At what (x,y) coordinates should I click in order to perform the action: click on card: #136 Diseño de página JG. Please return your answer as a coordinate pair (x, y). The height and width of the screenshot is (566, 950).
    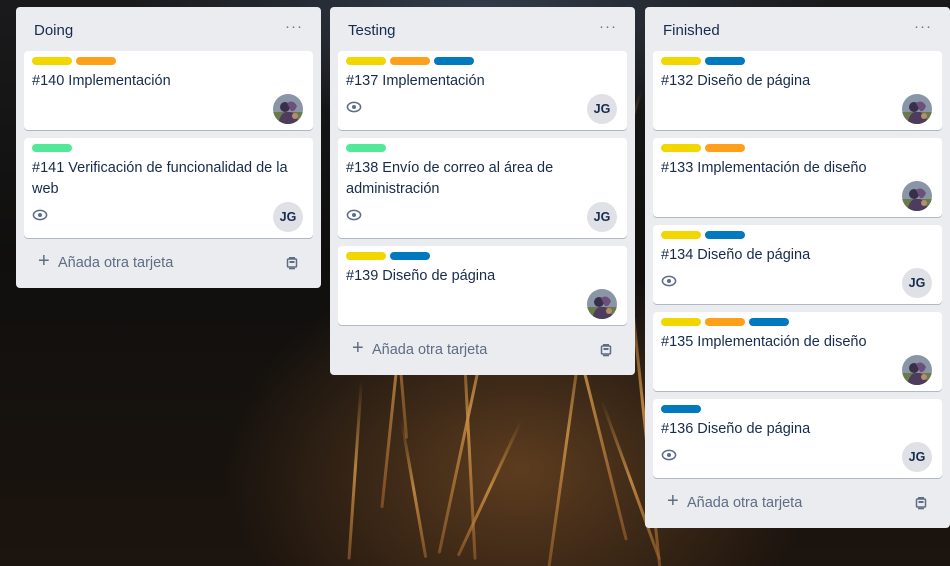
    Looking at the image, I should click on (797, 438).